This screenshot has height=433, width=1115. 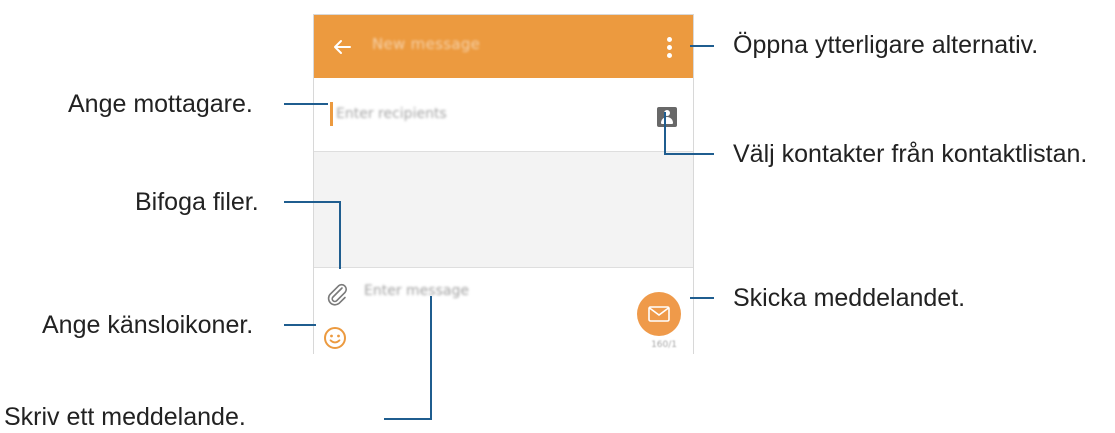 I want to click on paperclip-icon, so click(x=337, y=294).